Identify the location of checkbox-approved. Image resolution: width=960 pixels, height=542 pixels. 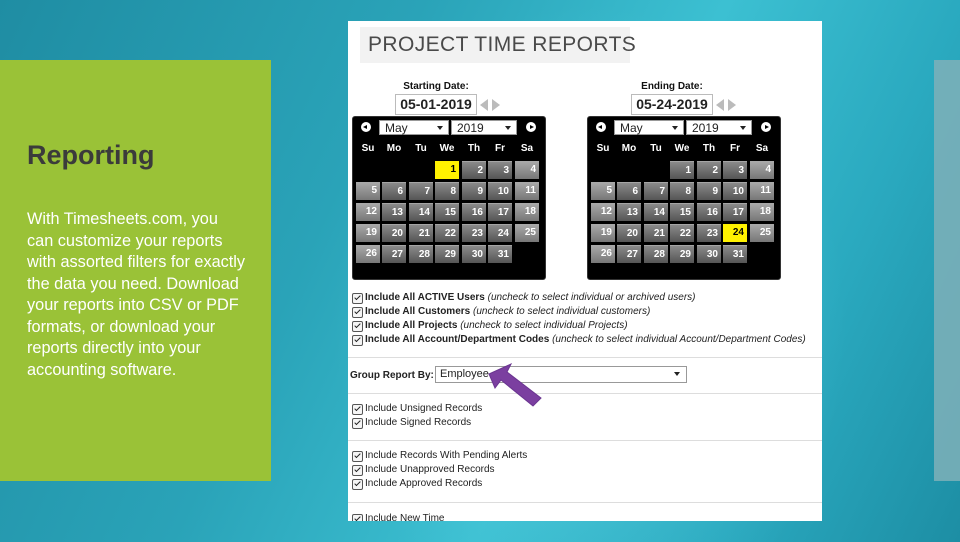
(357, 484).